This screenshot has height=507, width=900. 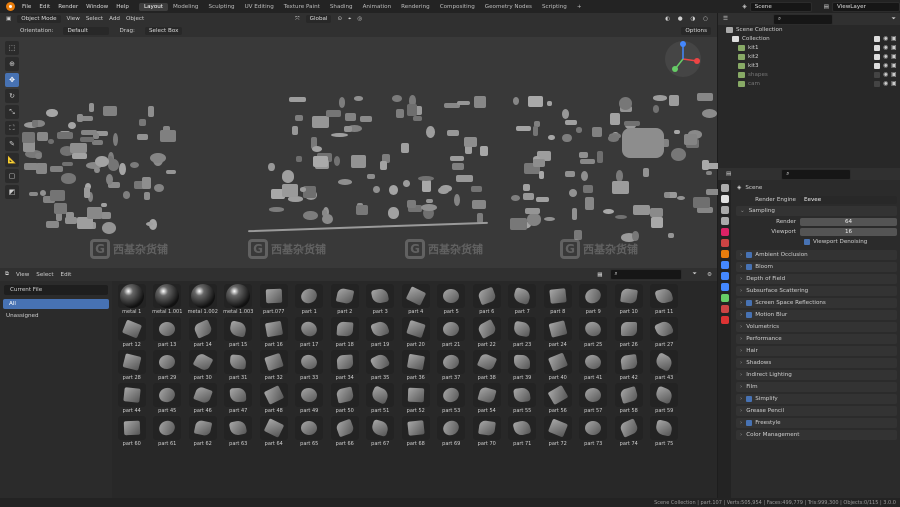 What do you see at coordinates (894, 83) in the screenshot?
I see `render-camera-icon: ▣` at bounding box center [894, 83].